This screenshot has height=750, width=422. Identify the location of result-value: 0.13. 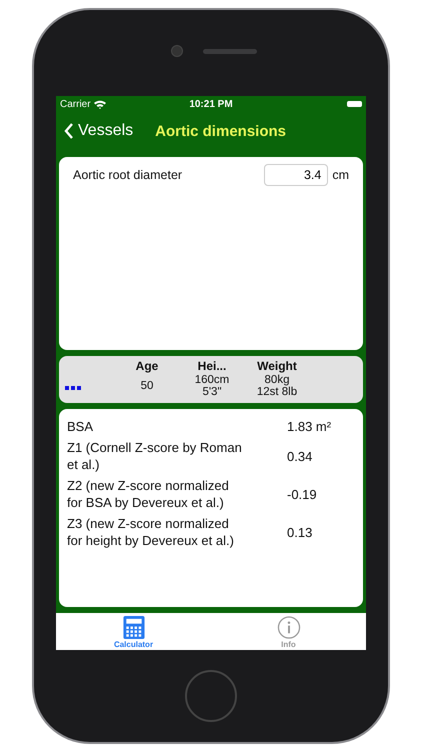
(299, 532).